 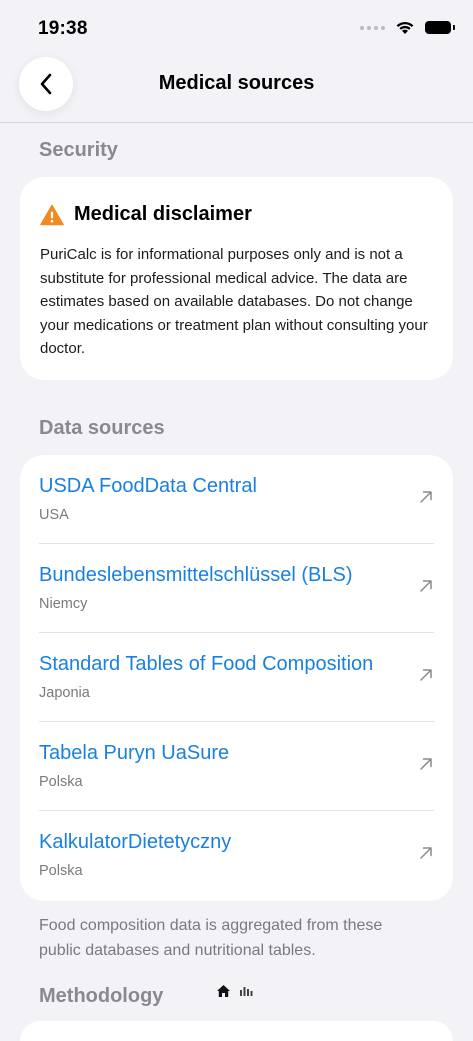 What do you see at coordinates (102, 428) in the screenshot?
I see `section-header-data-sources: Data sources` at bounding box center [102, 428].